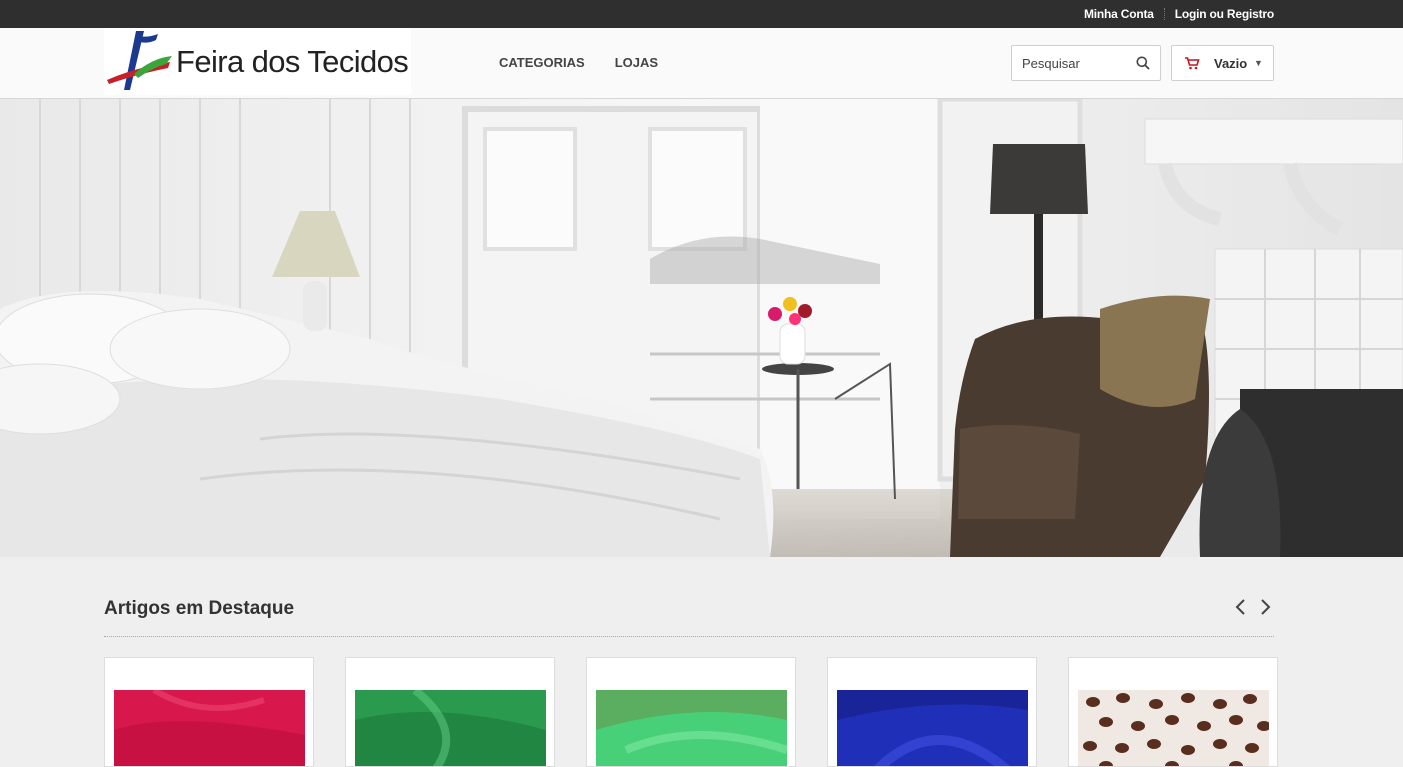 The image size is (1403, 767). I want to click on top-bar: Minha Conta Login ou Registro, so click(701, 14).